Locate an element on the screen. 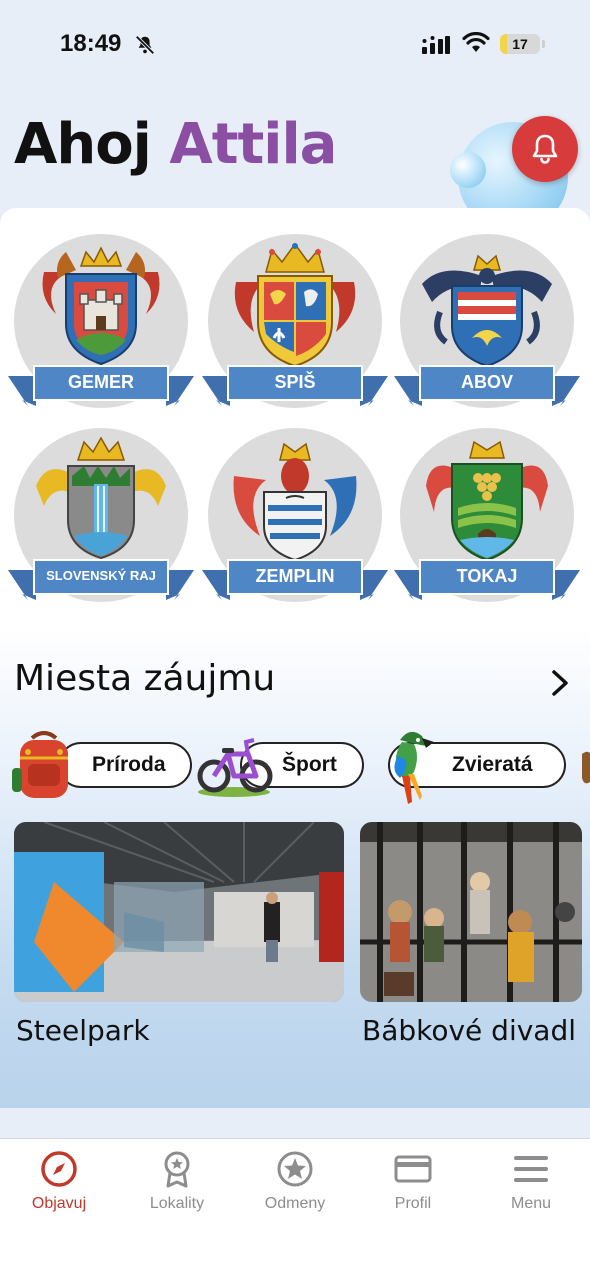 This screenshot has width=590, height=1280. nav-lokality: Lokality is located at coordinates (177, 1189).